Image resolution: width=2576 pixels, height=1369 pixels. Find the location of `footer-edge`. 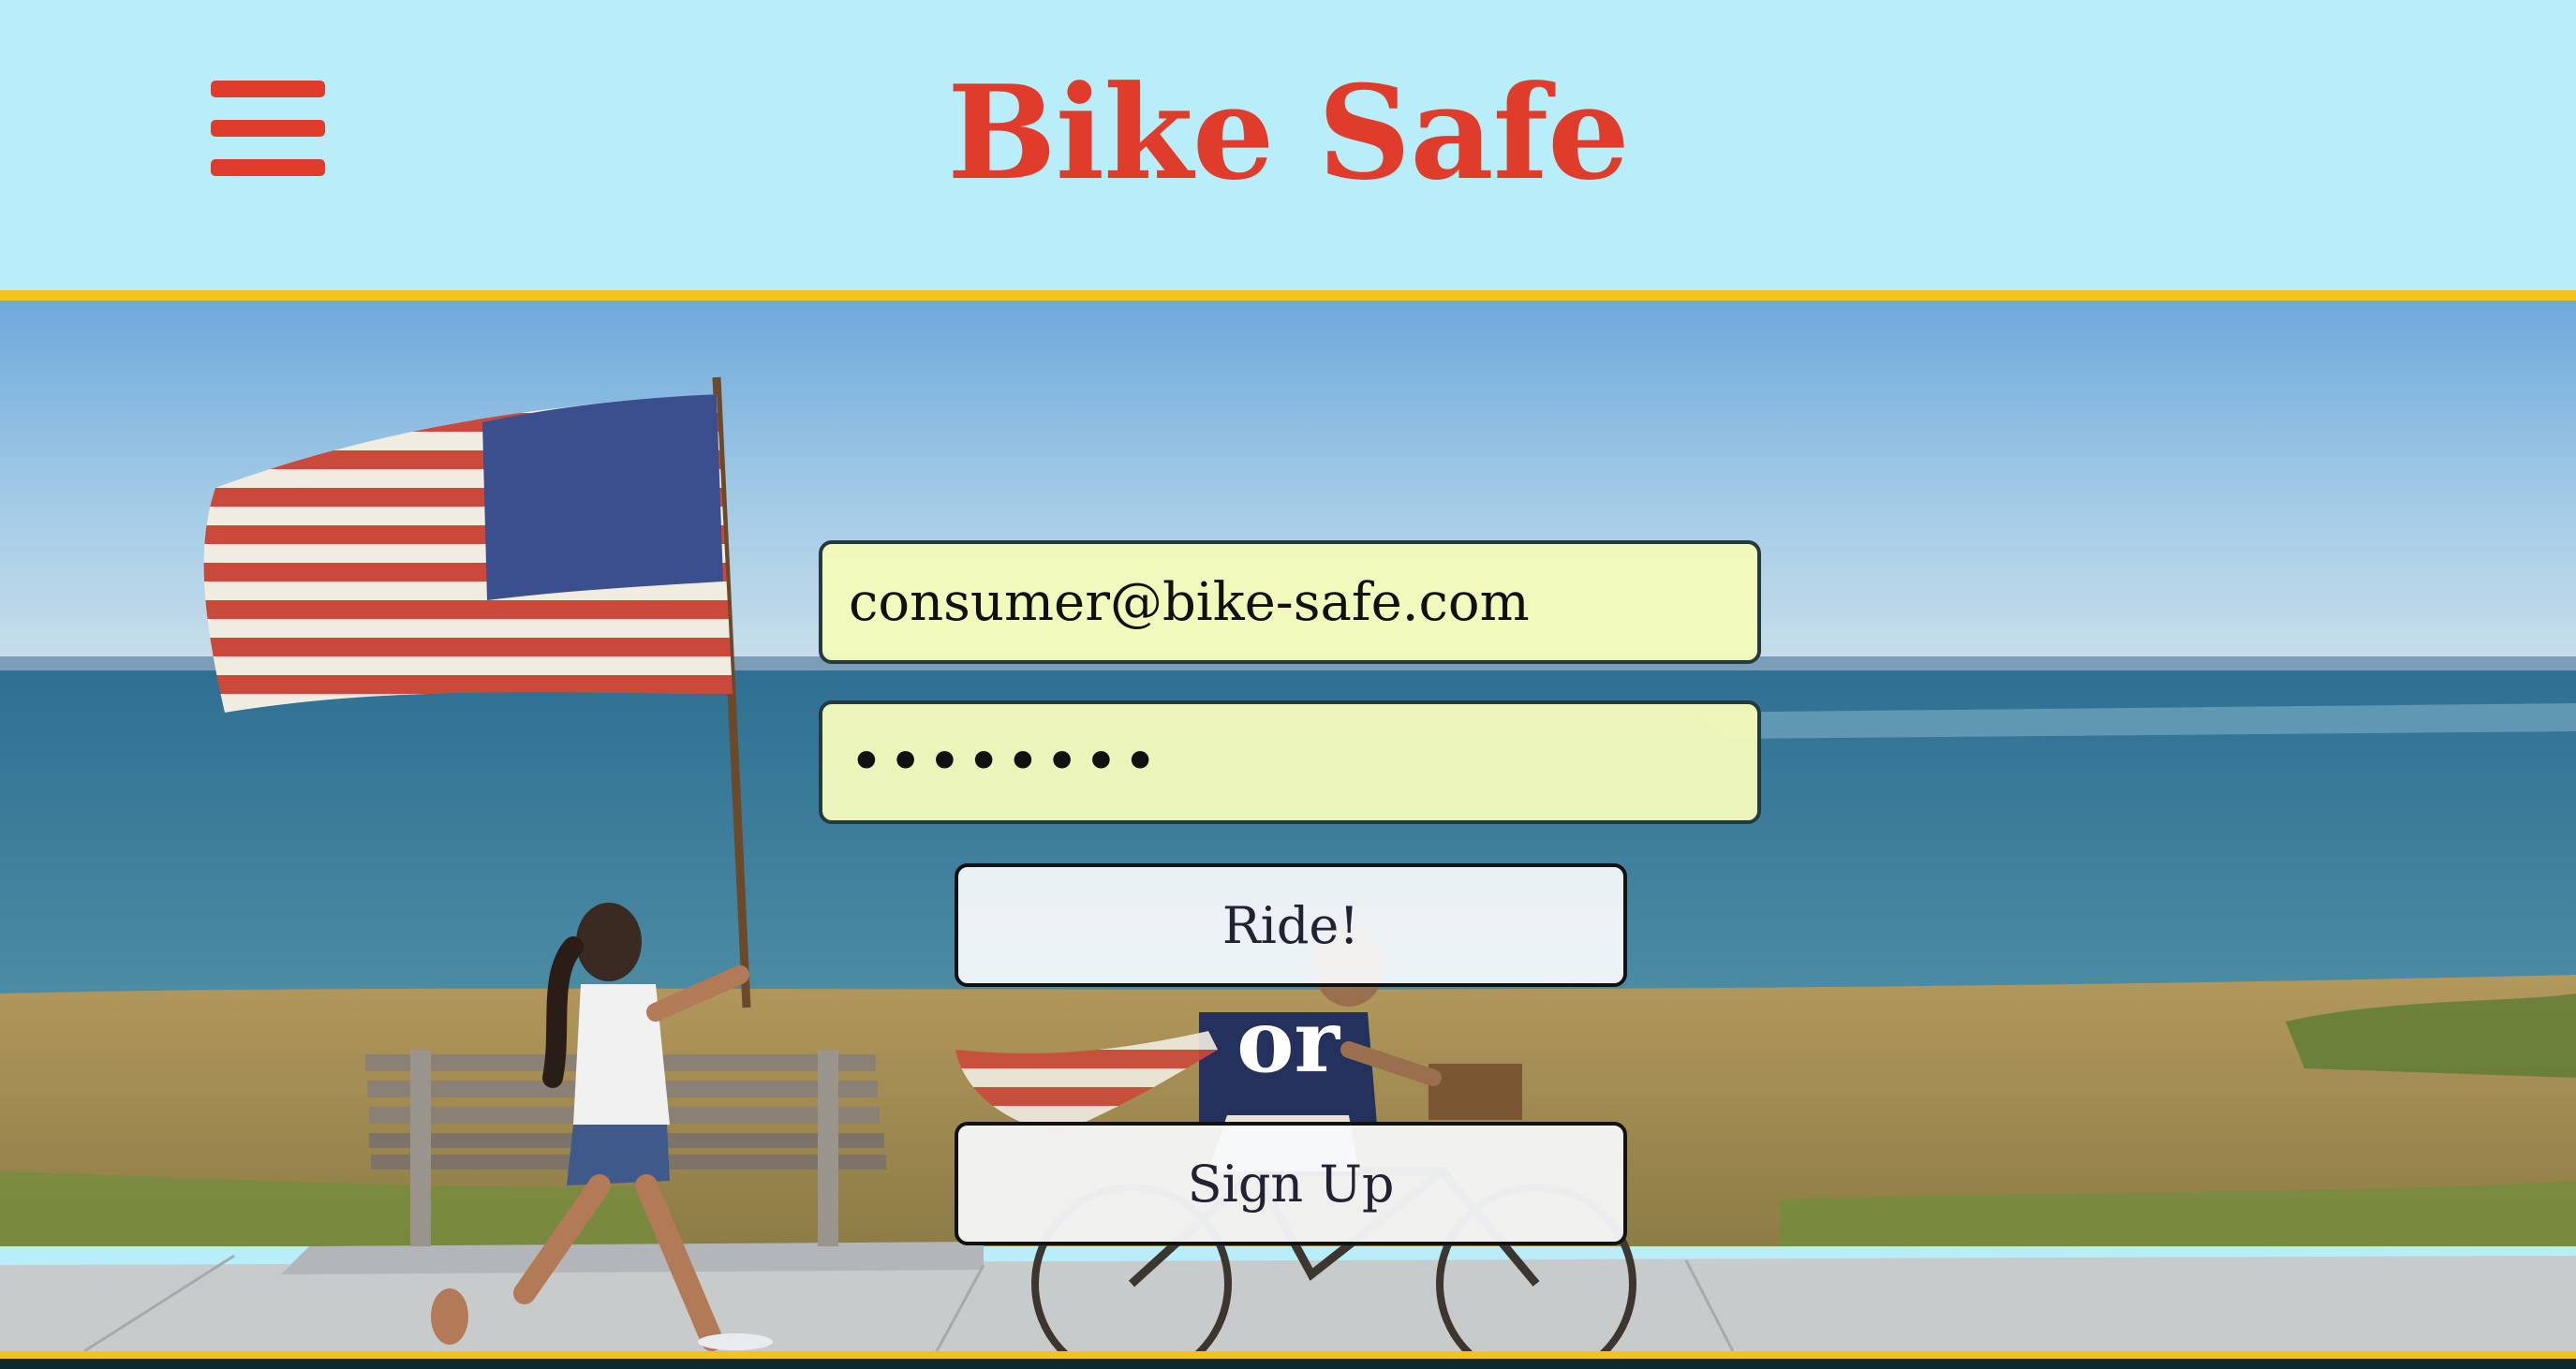

footer-edge is located at coordinates (1288, 1364).